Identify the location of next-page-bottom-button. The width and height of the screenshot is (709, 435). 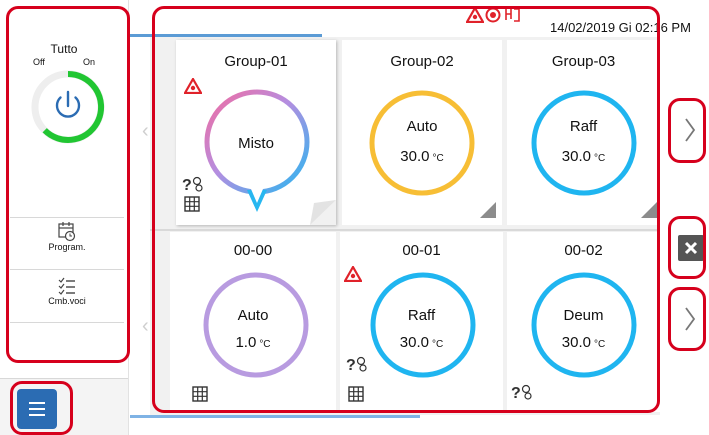
(689, 319).